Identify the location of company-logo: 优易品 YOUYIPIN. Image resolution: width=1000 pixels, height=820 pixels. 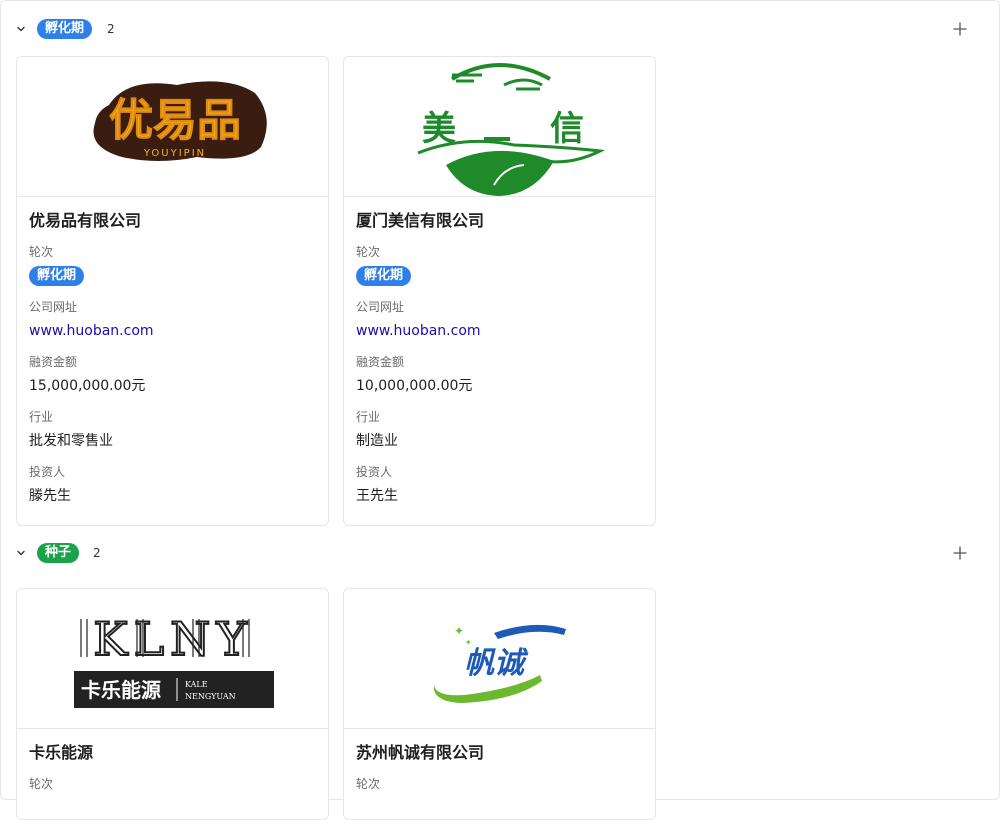
(172, 127).